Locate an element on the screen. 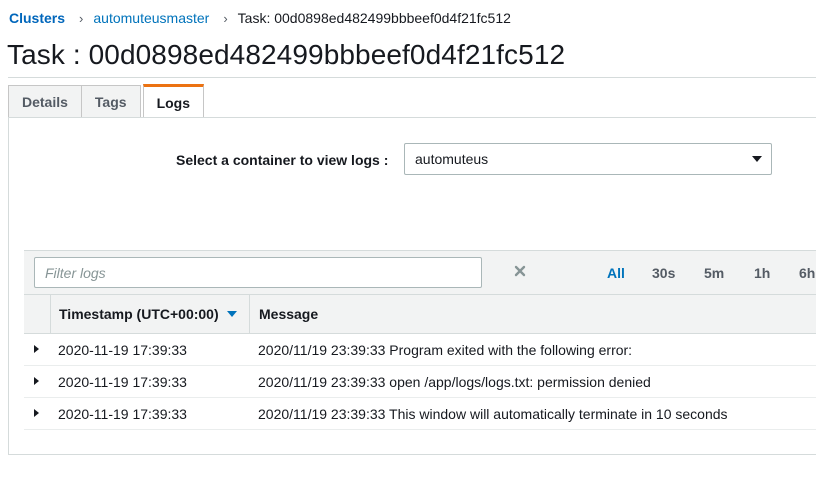 This screenshot has width=816, height=491. tab-bar: Details Tags Logs is located at coordinates (106, 101).